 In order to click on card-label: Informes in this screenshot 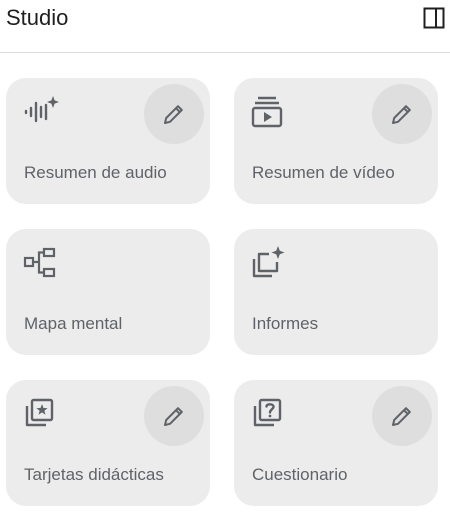, I will do `click(285, 323)`.